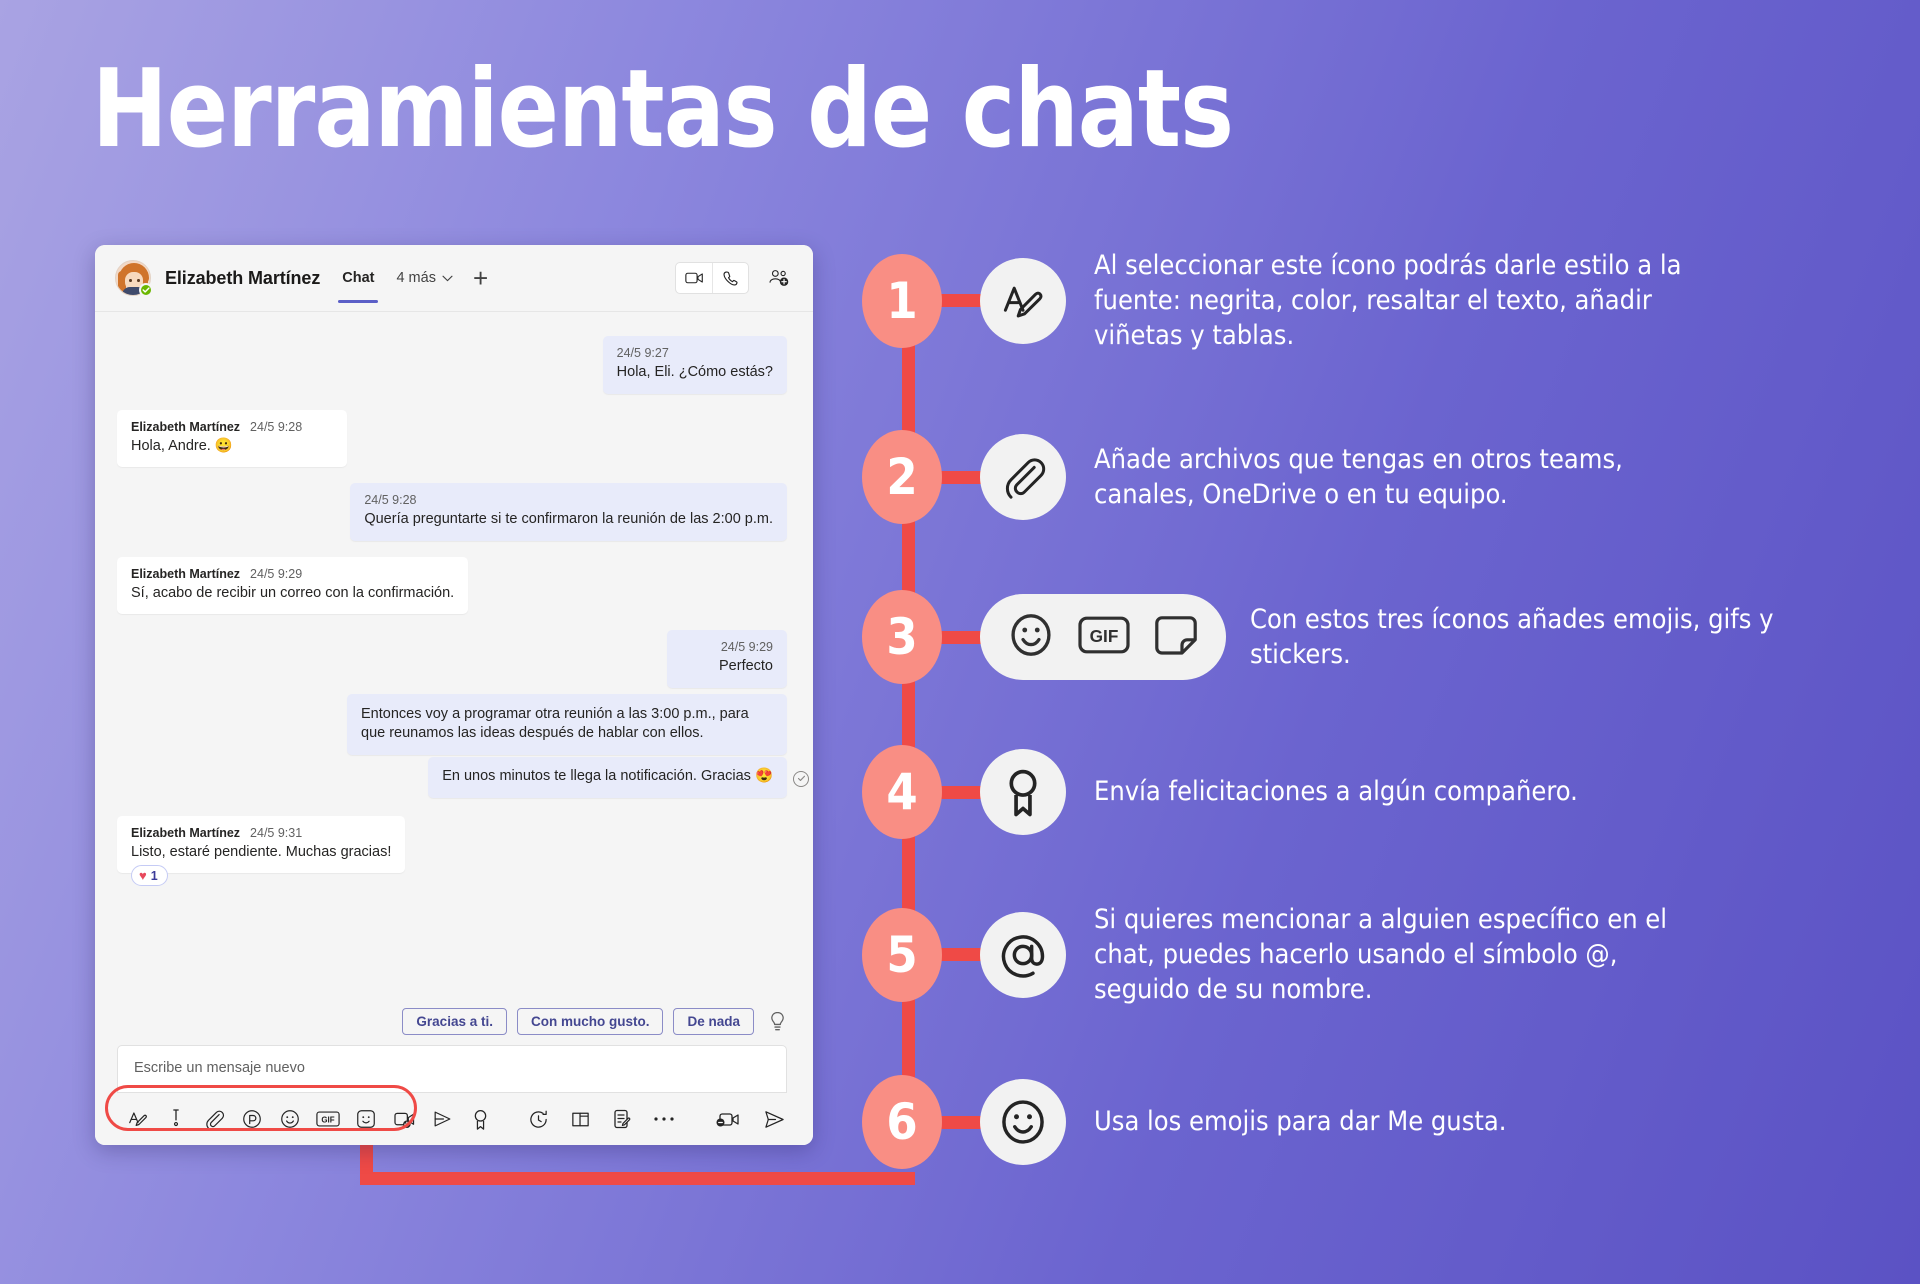 Image resolution: width=1920 pixels, height=1284 pixels. I want to click on emoji-gif-sticker-group: GIF, so click(1103, 637).